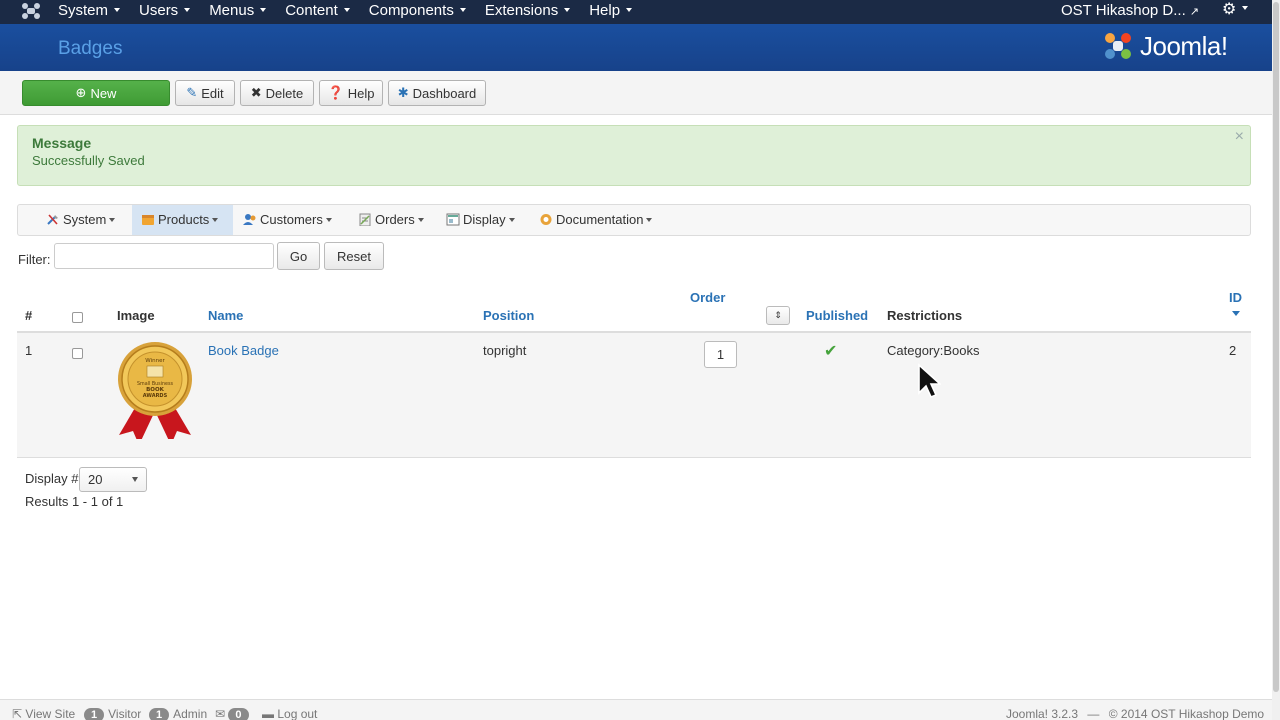 Image resolution: width=1280 pixels, height=720 pixels. What do you see at coordinates (1194, 12) in the screenshot?
I see `external-link-icon: ↗` at bounding box center [1194, 12].